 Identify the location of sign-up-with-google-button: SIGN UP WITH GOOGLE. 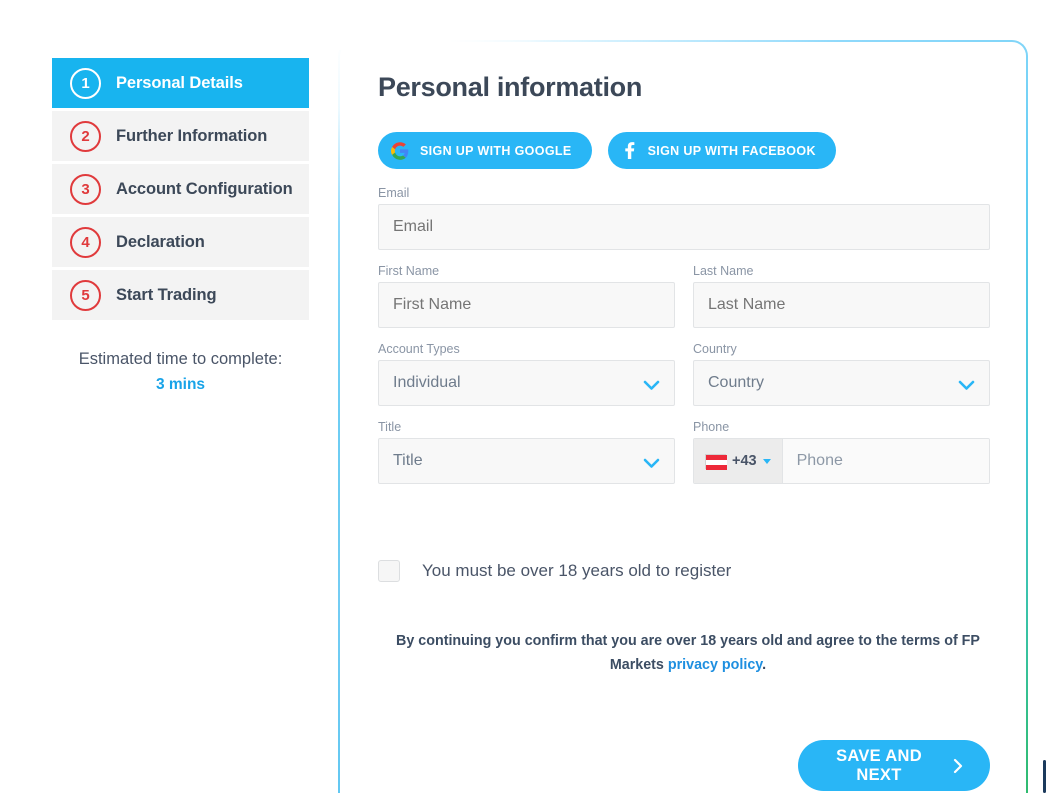
(485, 150).